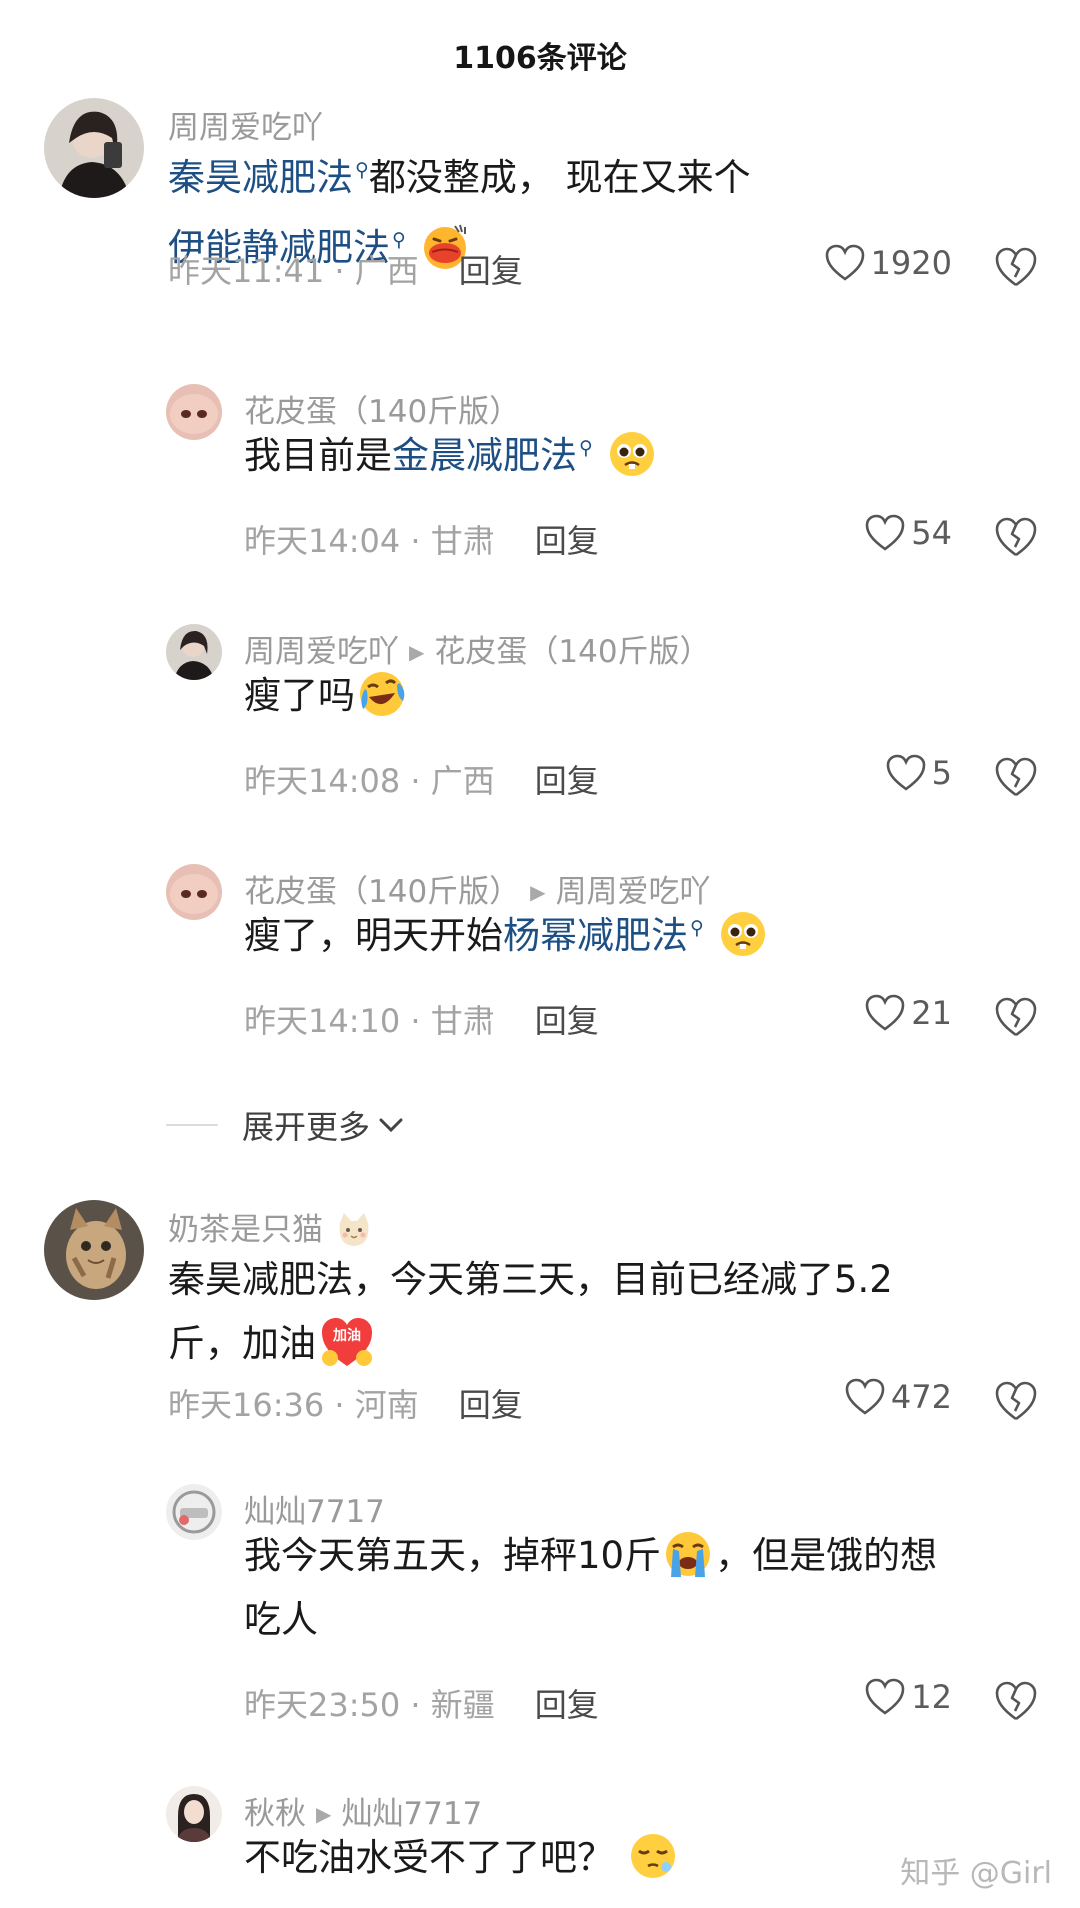 Image resolution: width=1080 pixels, height=1908 pixels. Describe the element at coordinates (281, 1619) in the screenshot. I see `comment-text-fragment: 吃人` at that location.